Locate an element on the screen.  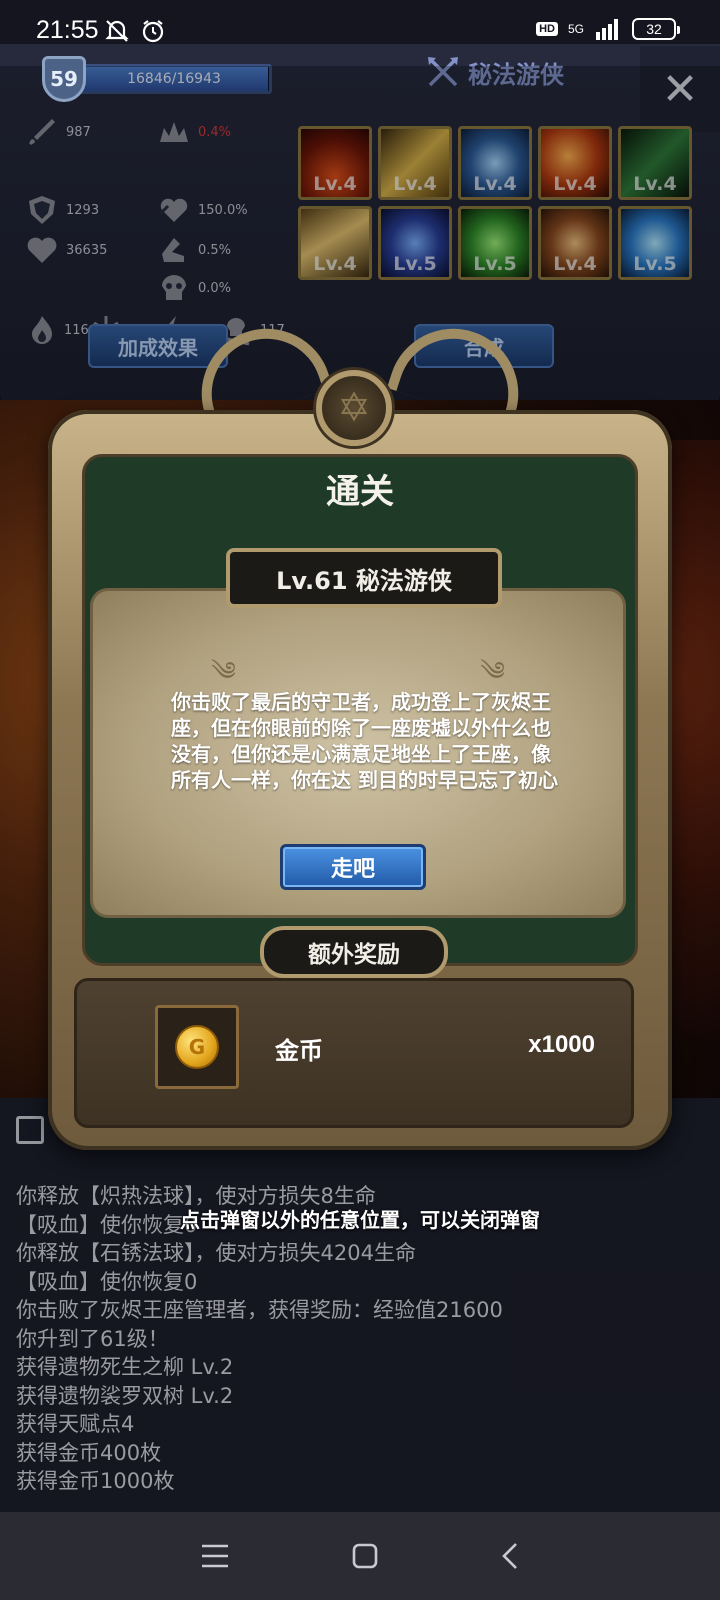
reward-area: G 金币 x1000 is located at coordinates (354, 1053).